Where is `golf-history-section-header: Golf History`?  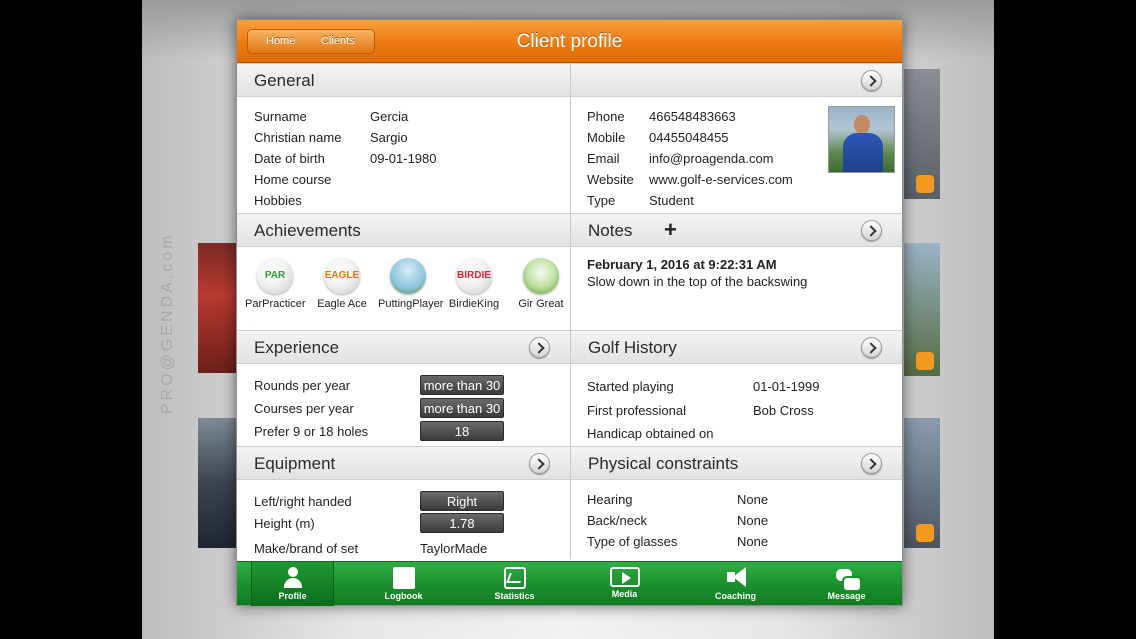 golf-history-section-header: Golf History is located at coordinates (736, 347).